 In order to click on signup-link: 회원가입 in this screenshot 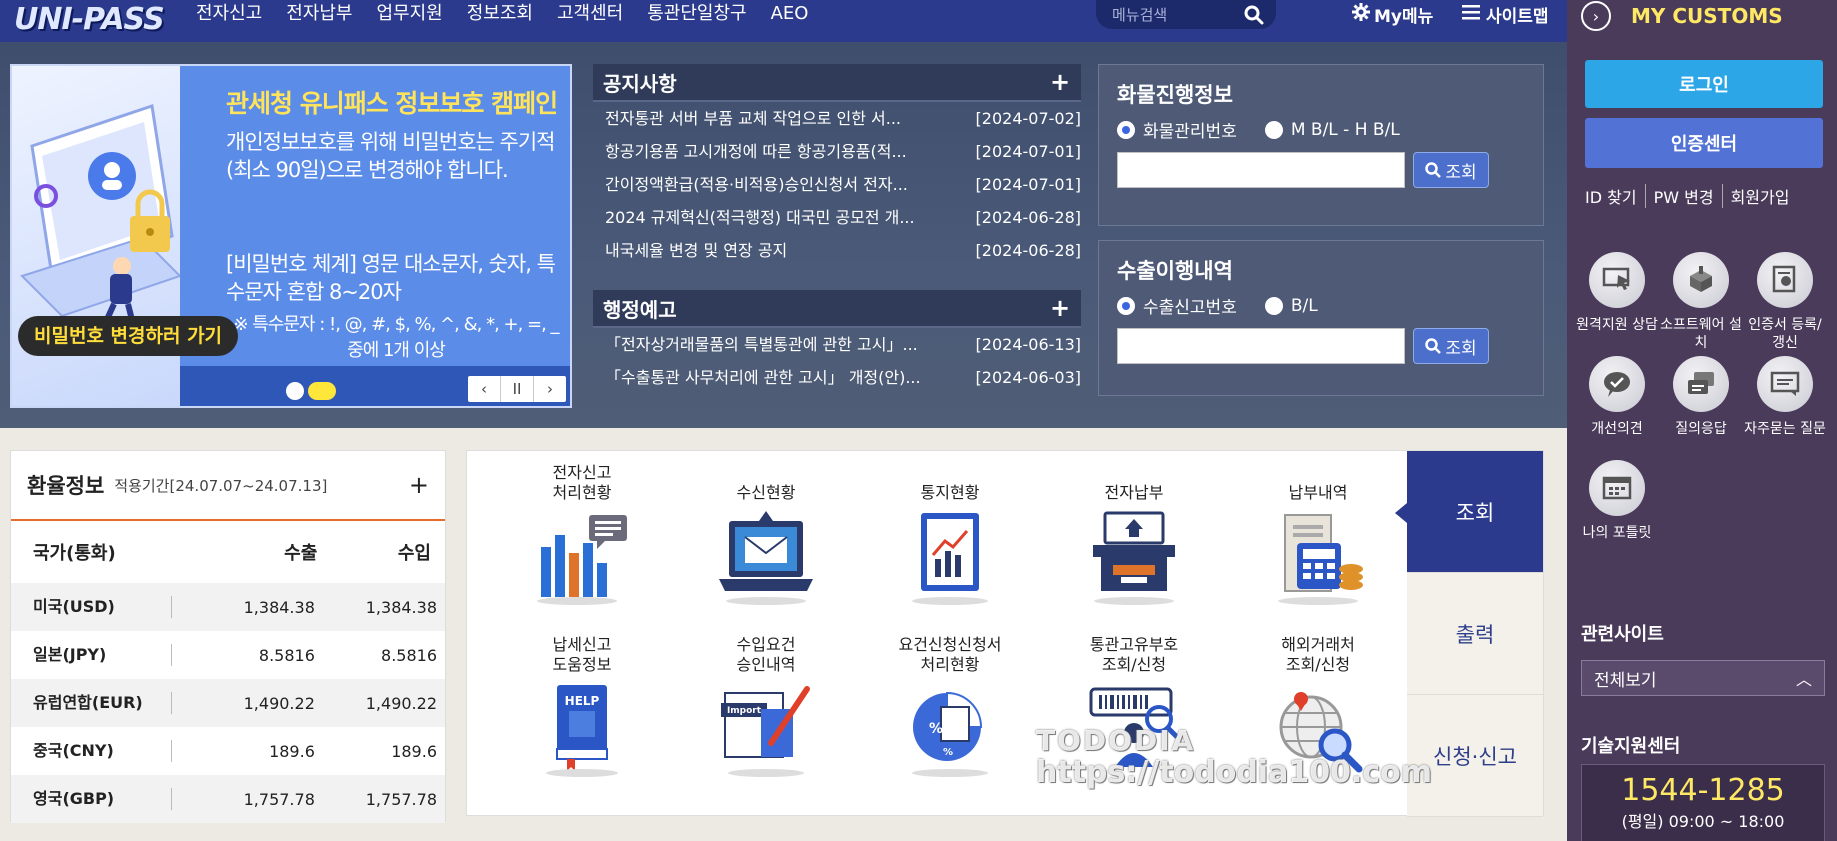, I will do `click(1759, 196)`.